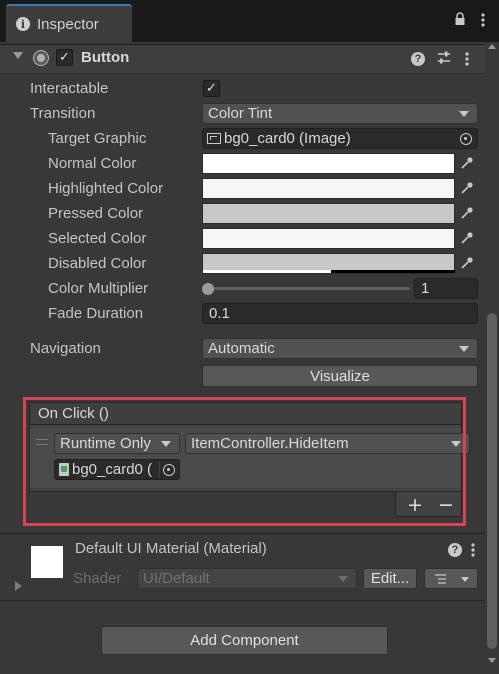  I want to click on material-title: Default UI Material (Material), so click(171, 548).